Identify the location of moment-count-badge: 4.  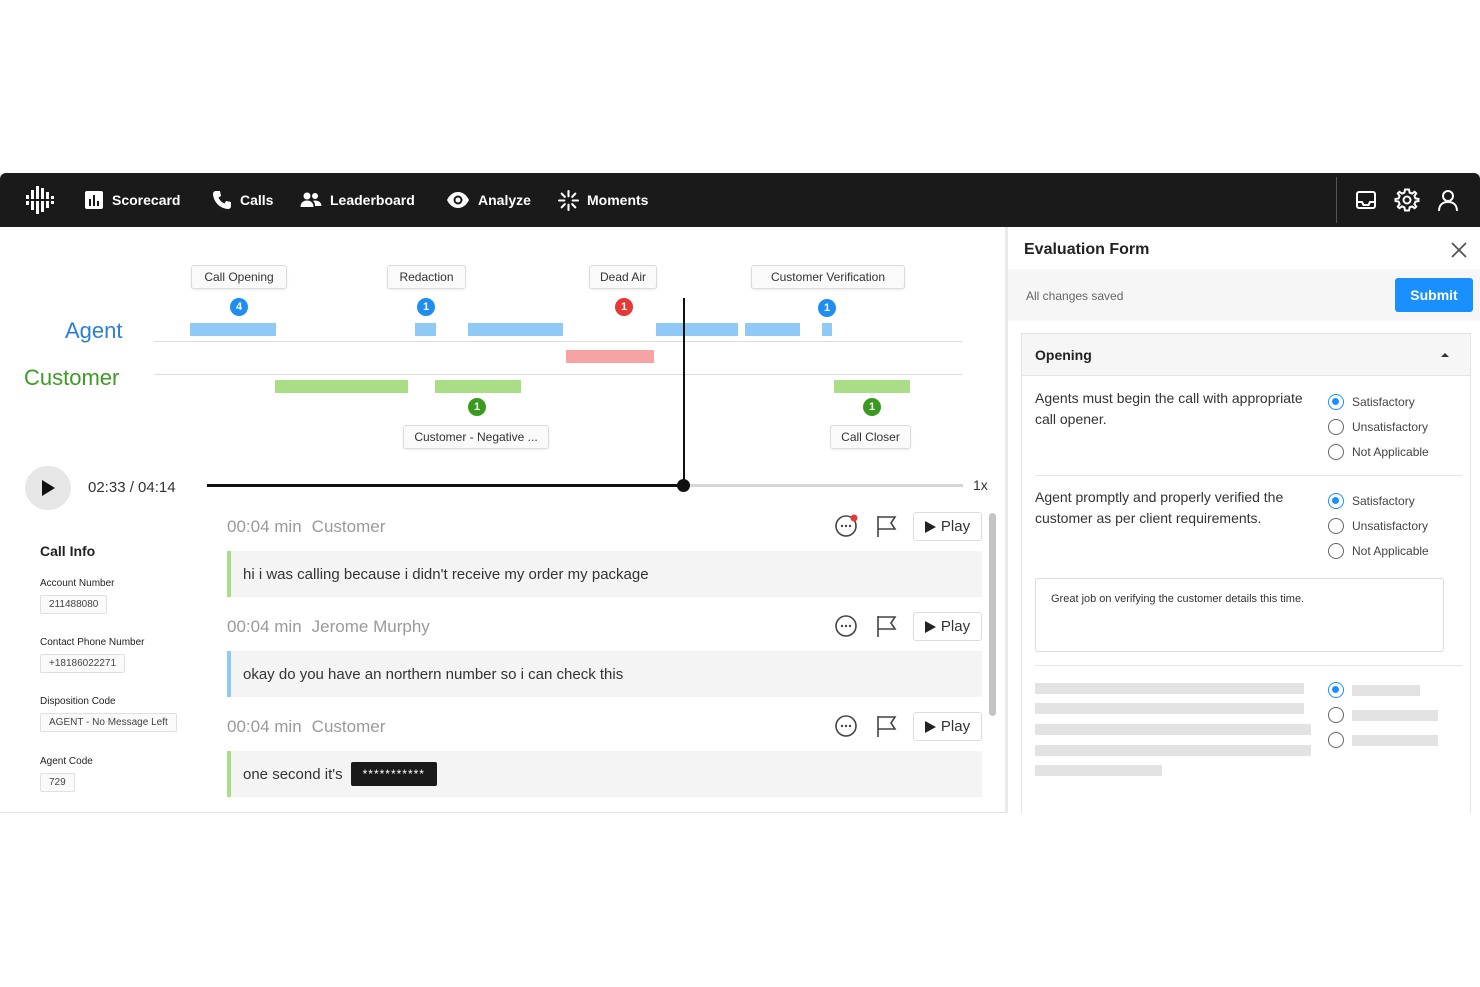
(239, 307).